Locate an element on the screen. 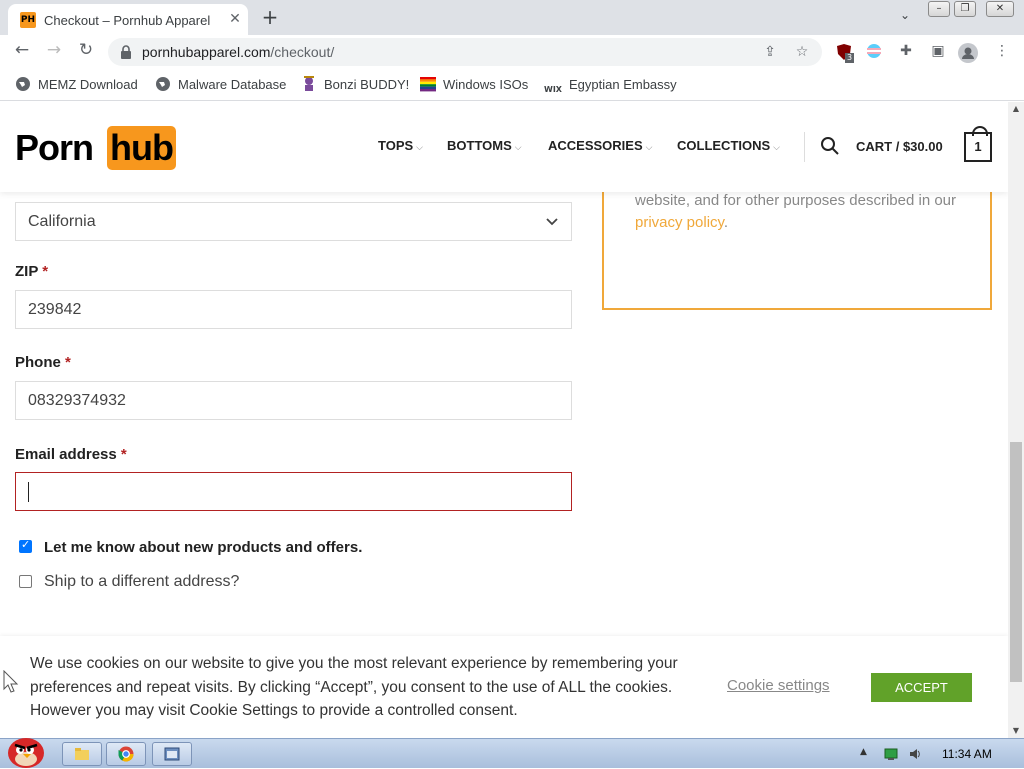 The image size is (1024, 769). taskbar-explorer is located at coordinates (82, 754).